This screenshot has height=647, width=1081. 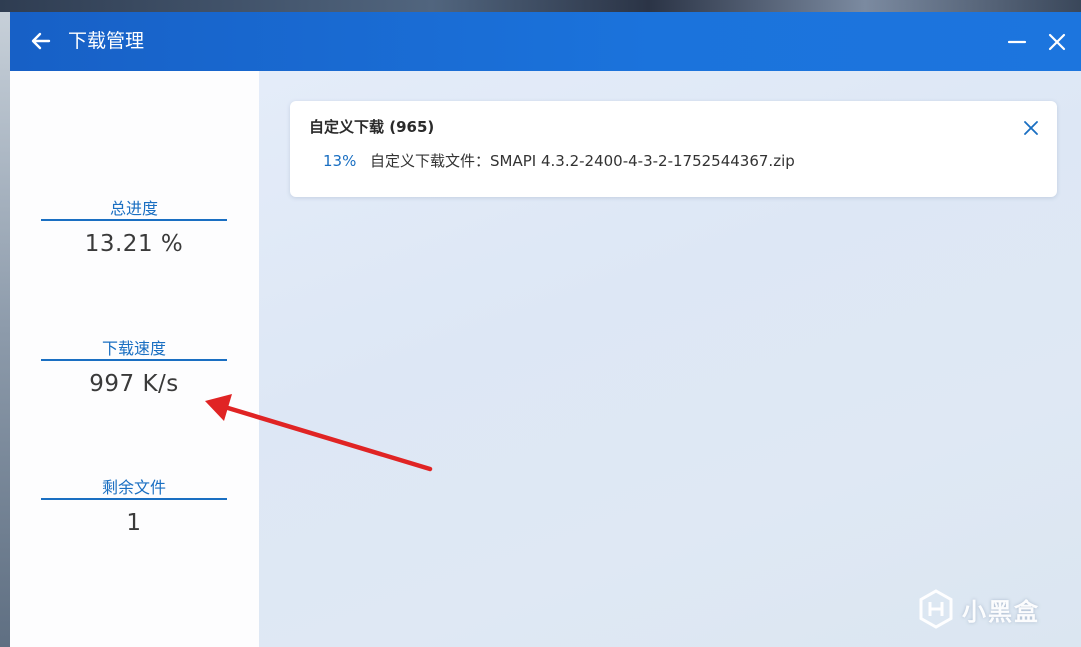 I want to click on total-progress-stat: 总进度 13.21 %, so click(x=134, y=228).